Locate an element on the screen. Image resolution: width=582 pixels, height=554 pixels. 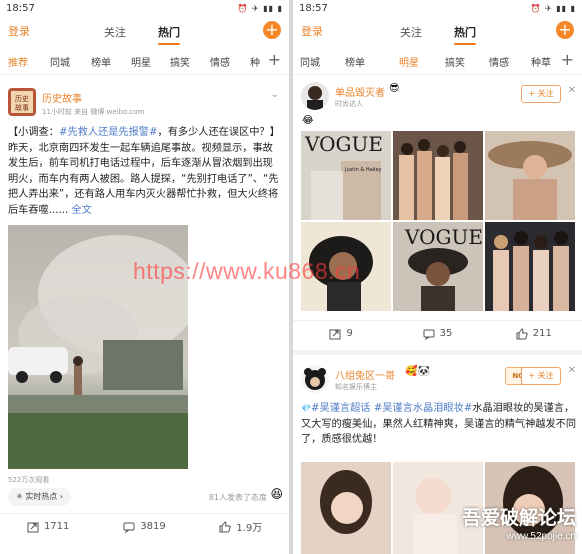
vogue-title: VOGUE is located at coordinates (343, 144).